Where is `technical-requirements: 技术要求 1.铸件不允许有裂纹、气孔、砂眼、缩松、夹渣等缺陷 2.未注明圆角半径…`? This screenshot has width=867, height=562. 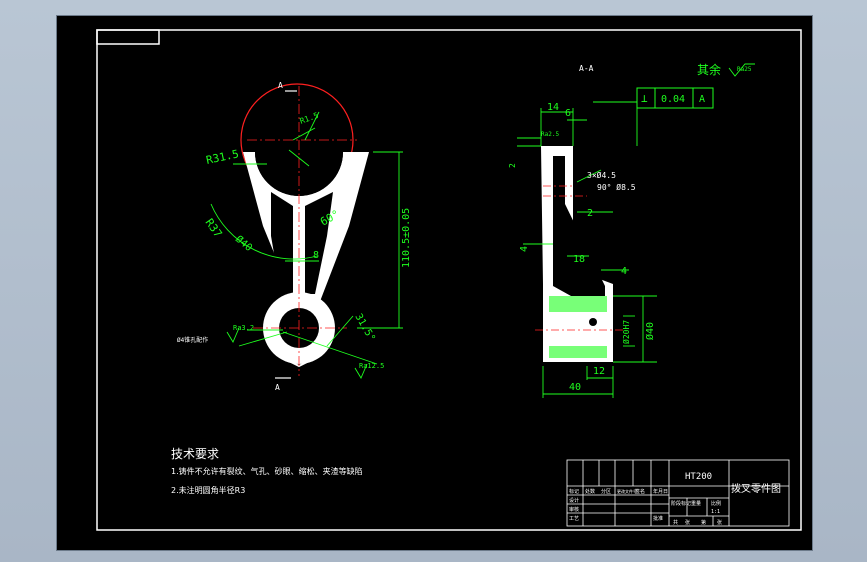 technical-requirements: 技术要求 1.铸件不允许有裂纹、气孔、砂眼、缩松、夹渣等缺陷 2.未注明圆角半径… is located at coordinates (267, 471).